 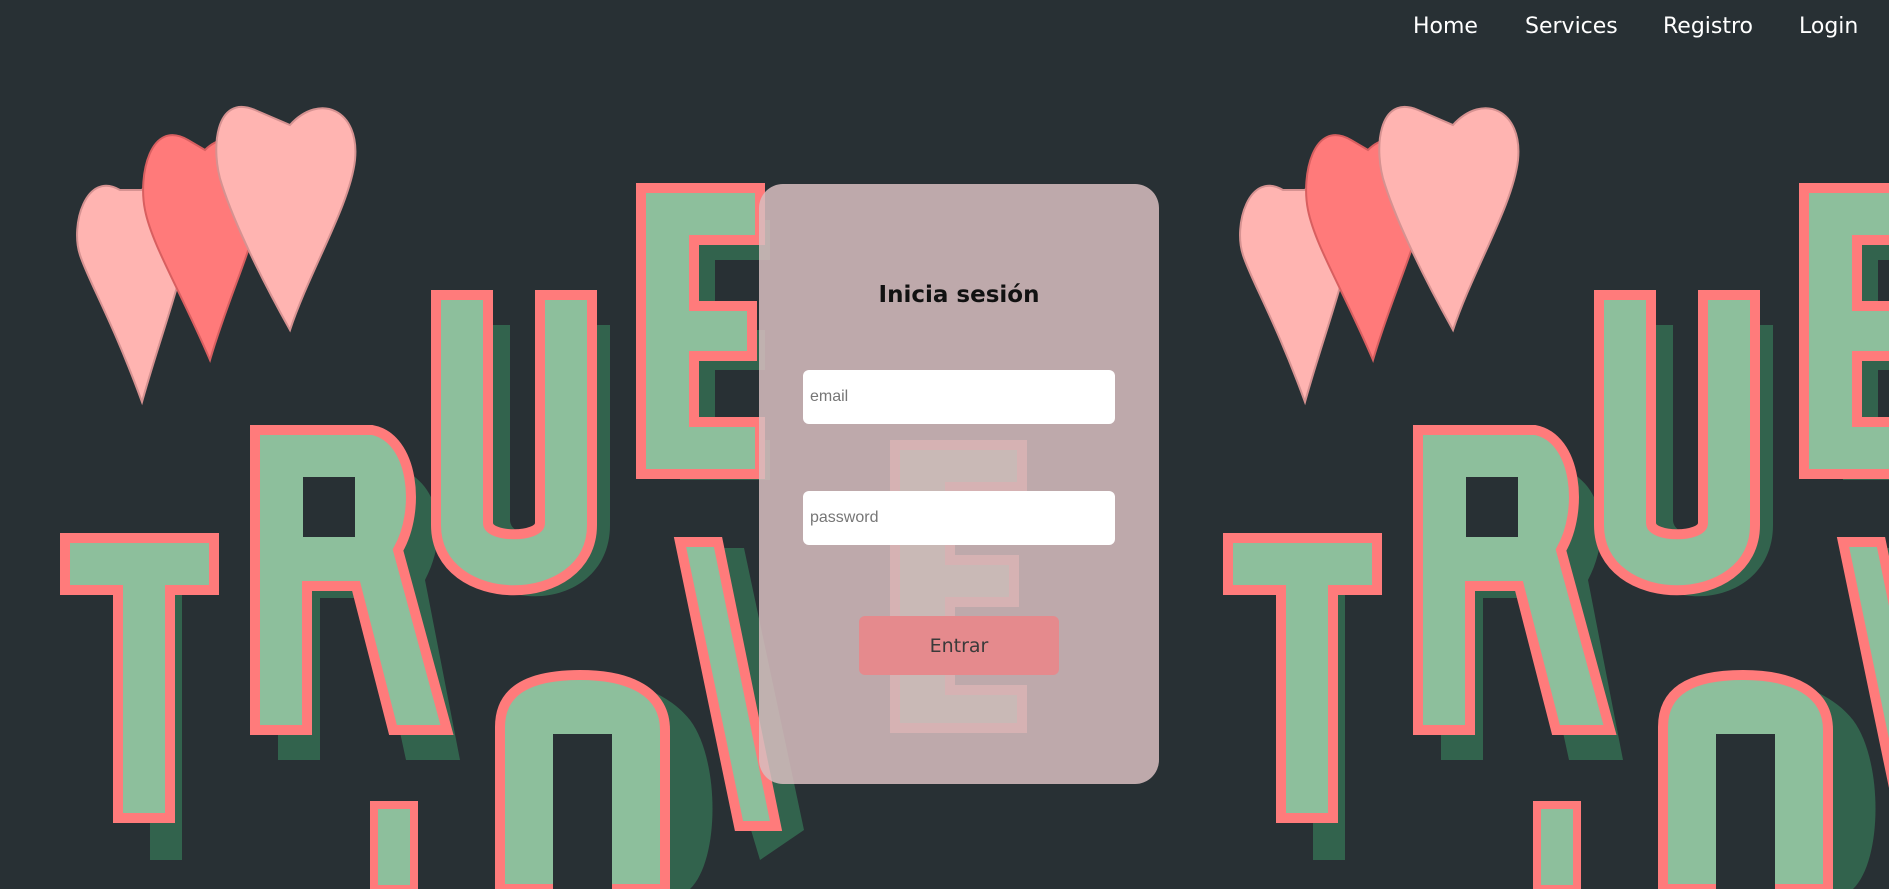 I want to click on login-title: Inicia sesión, so click(x=959, y=295).